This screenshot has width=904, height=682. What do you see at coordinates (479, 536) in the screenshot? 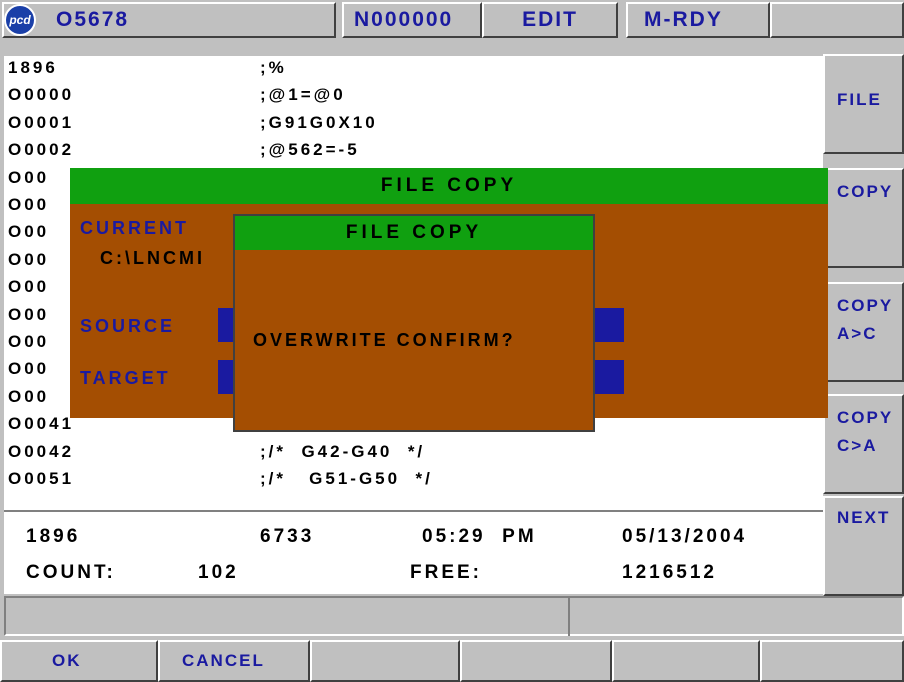
I see `status-time: 05:29 PM` at bounding box center [479, 536].